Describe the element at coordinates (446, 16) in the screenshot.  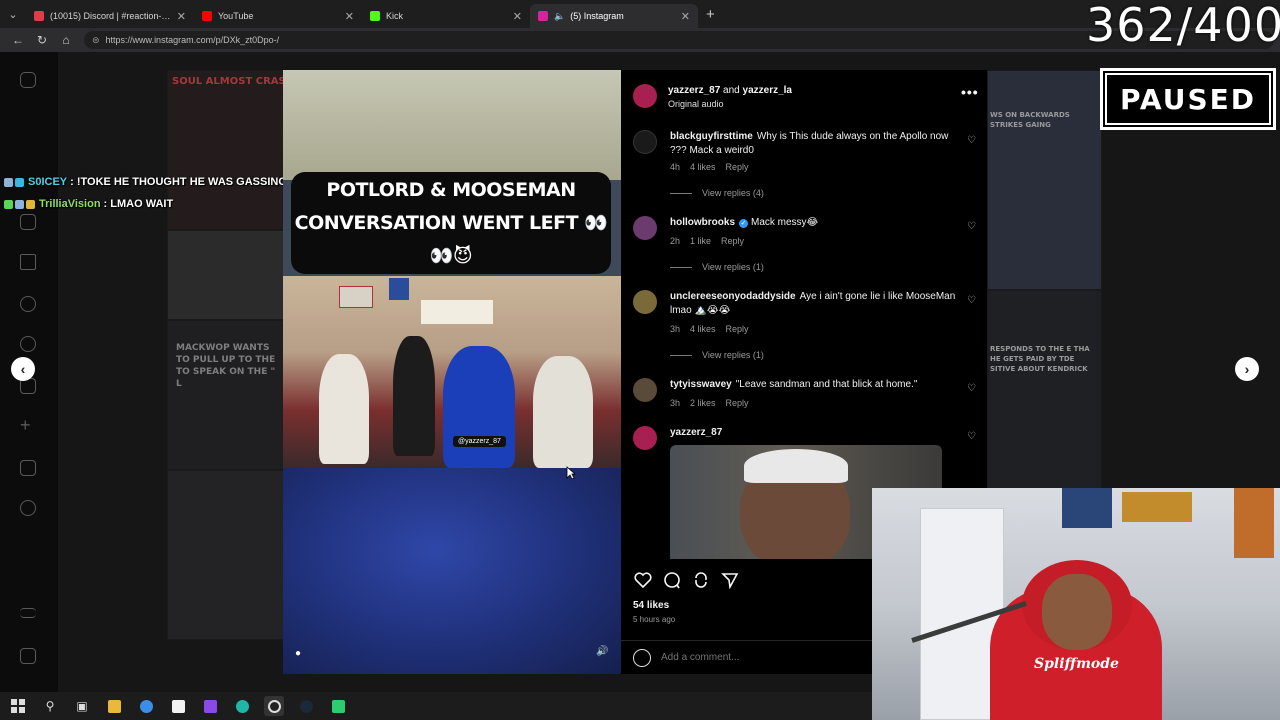
I see `tab-kick: Kick ✕` at that location.